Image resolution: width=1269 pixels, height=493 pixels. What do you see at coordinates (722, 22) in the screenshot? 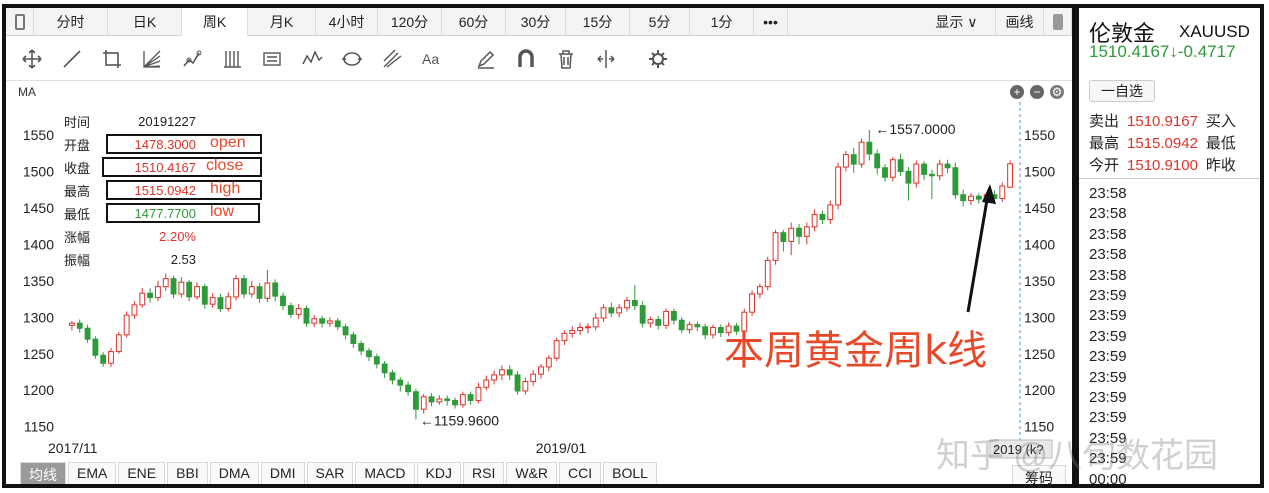
I see `tab-period-10: 1分` at bounding box center [722, 22].